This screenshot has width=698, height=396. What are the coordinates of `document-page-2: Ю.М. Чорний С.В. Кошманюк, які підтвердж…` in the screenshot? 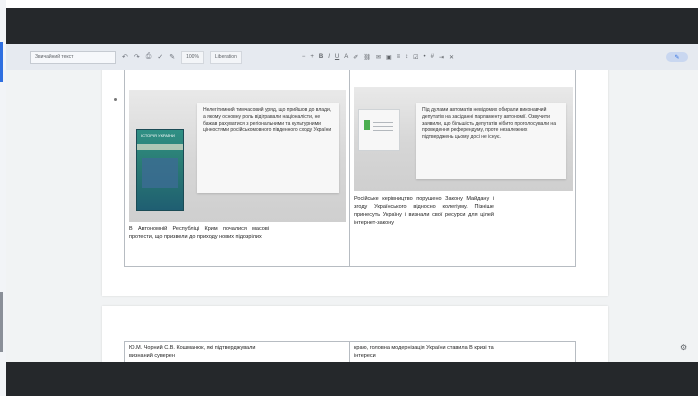 It's located at (355, 334).